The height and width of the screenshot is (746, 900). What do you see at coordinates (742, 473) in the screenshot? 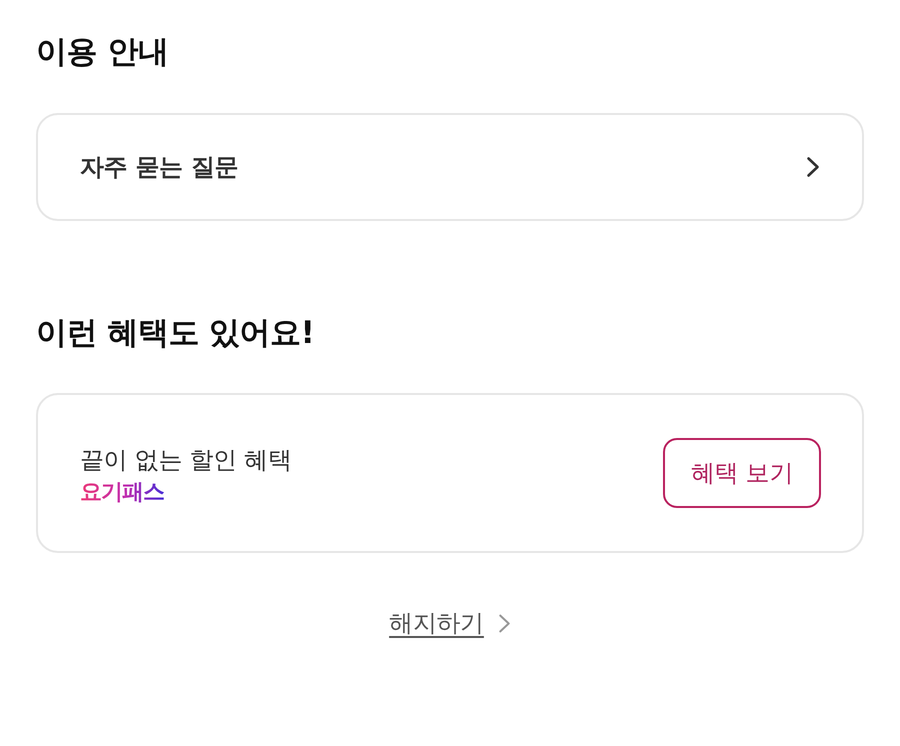
I see `view-benefit-button: 혜택 보기` at bounding box center [742, 473].